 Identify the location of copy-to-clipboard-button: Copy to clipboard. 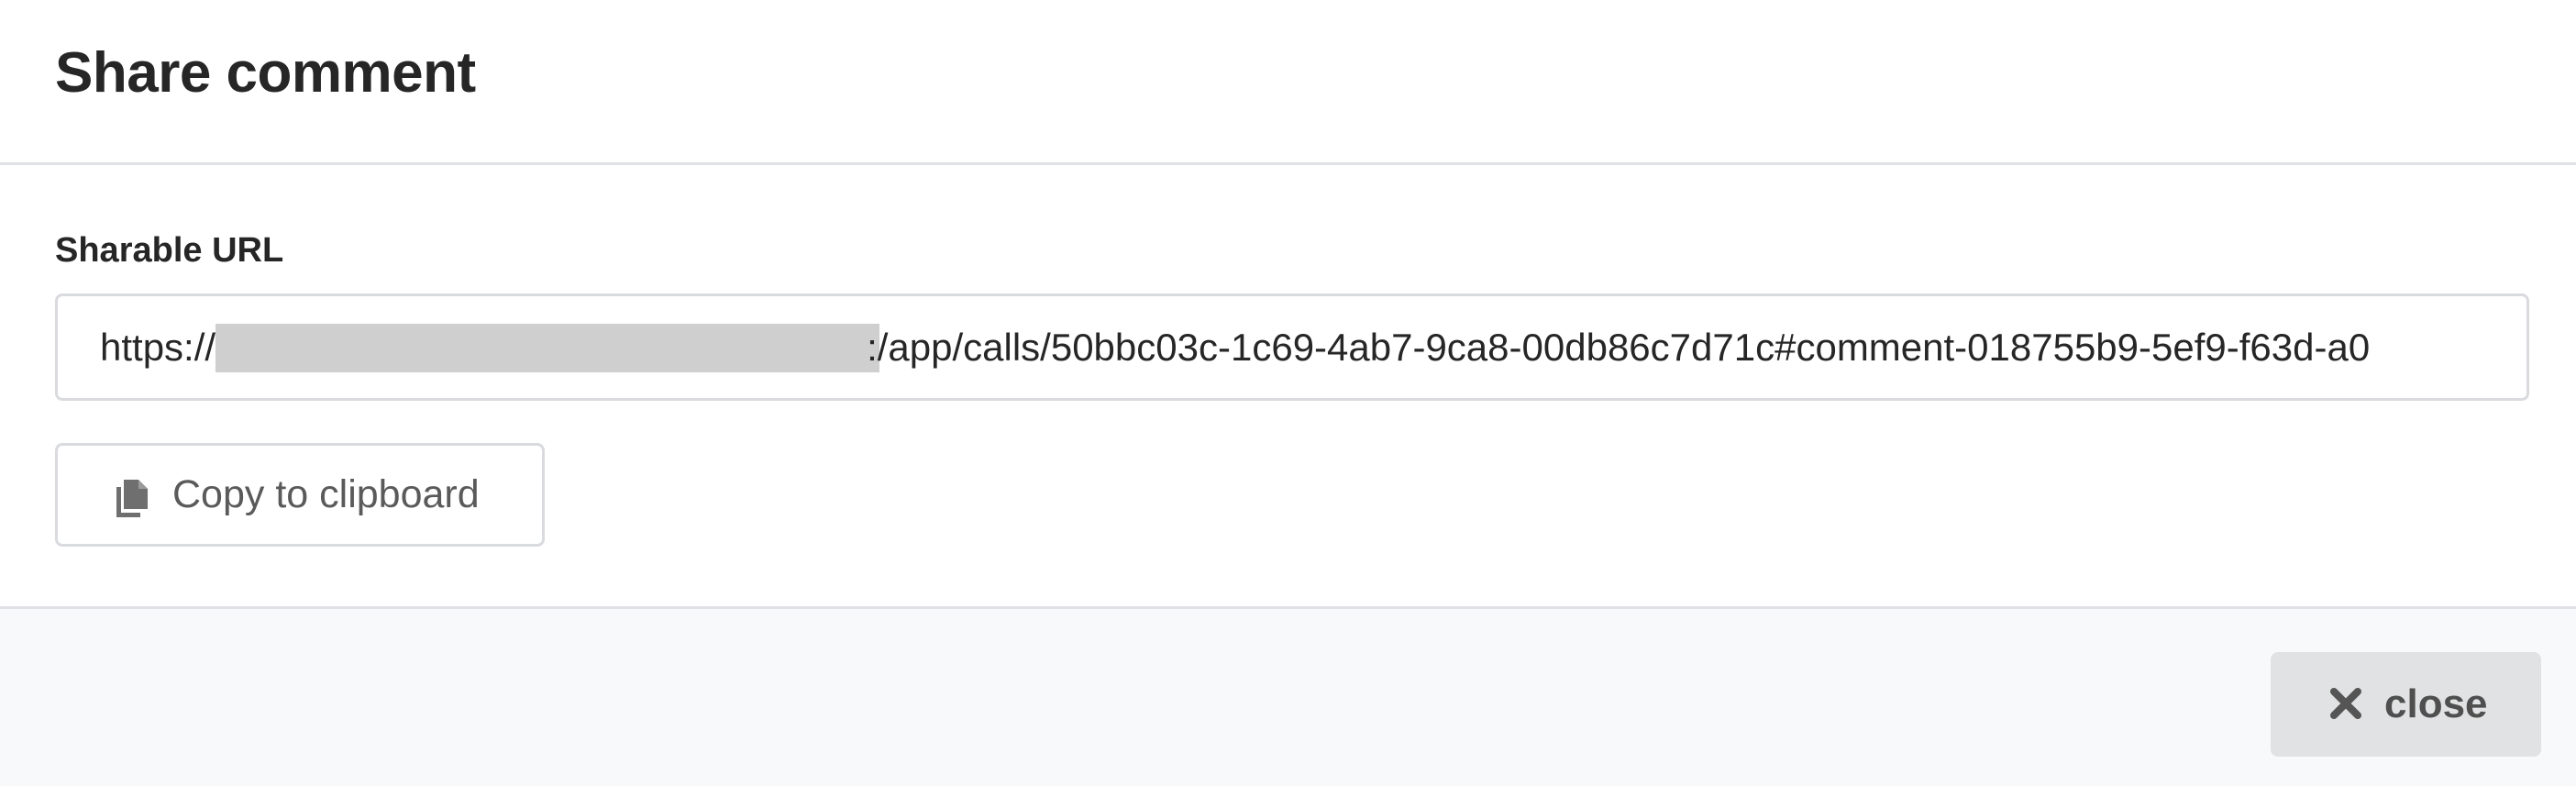
(300, 495).